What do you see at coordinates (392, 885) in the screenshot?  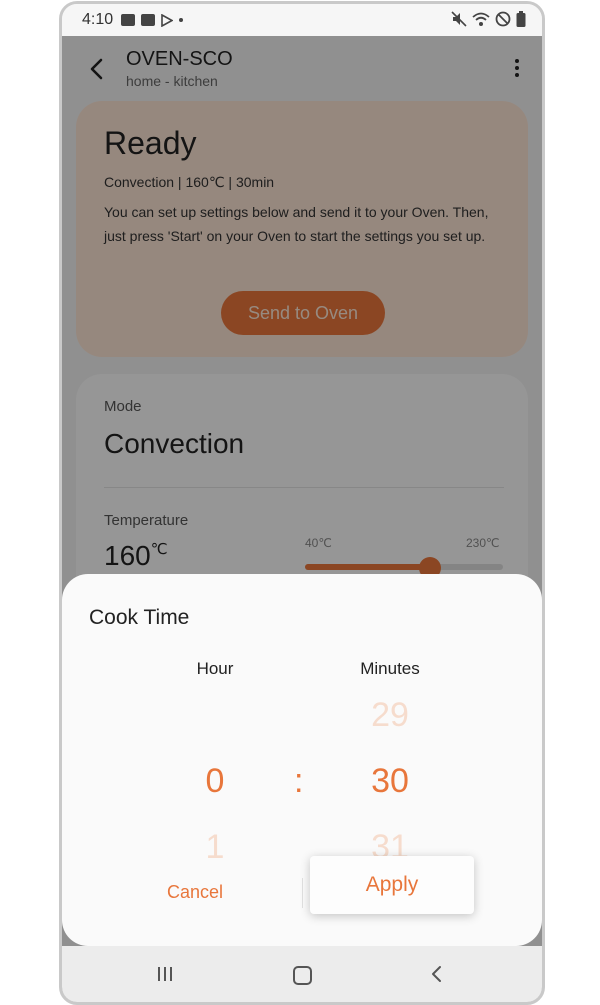 I see `apply-button: Apply` at bounding box center [392, 885].